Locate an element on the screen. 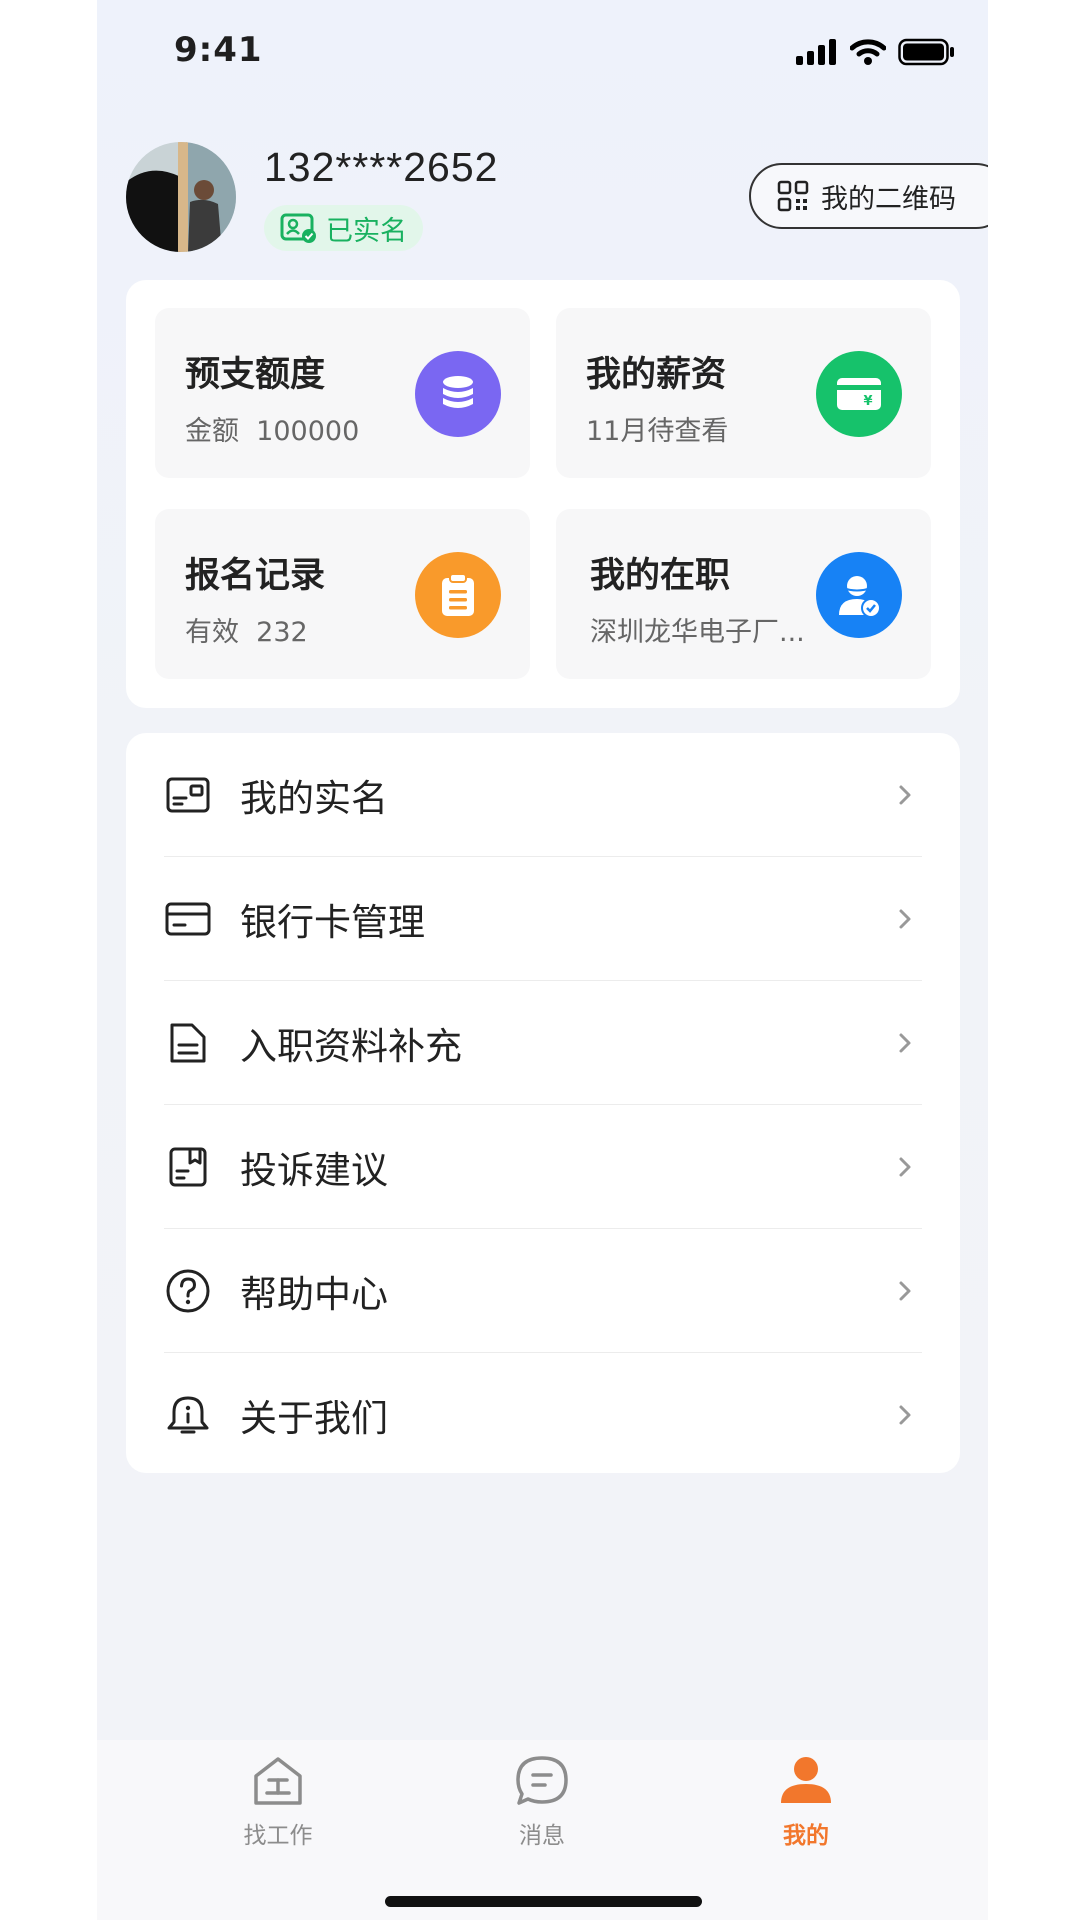 This screenshot has width=1080, height=1920. avatar is located at coordinates (181, 197).